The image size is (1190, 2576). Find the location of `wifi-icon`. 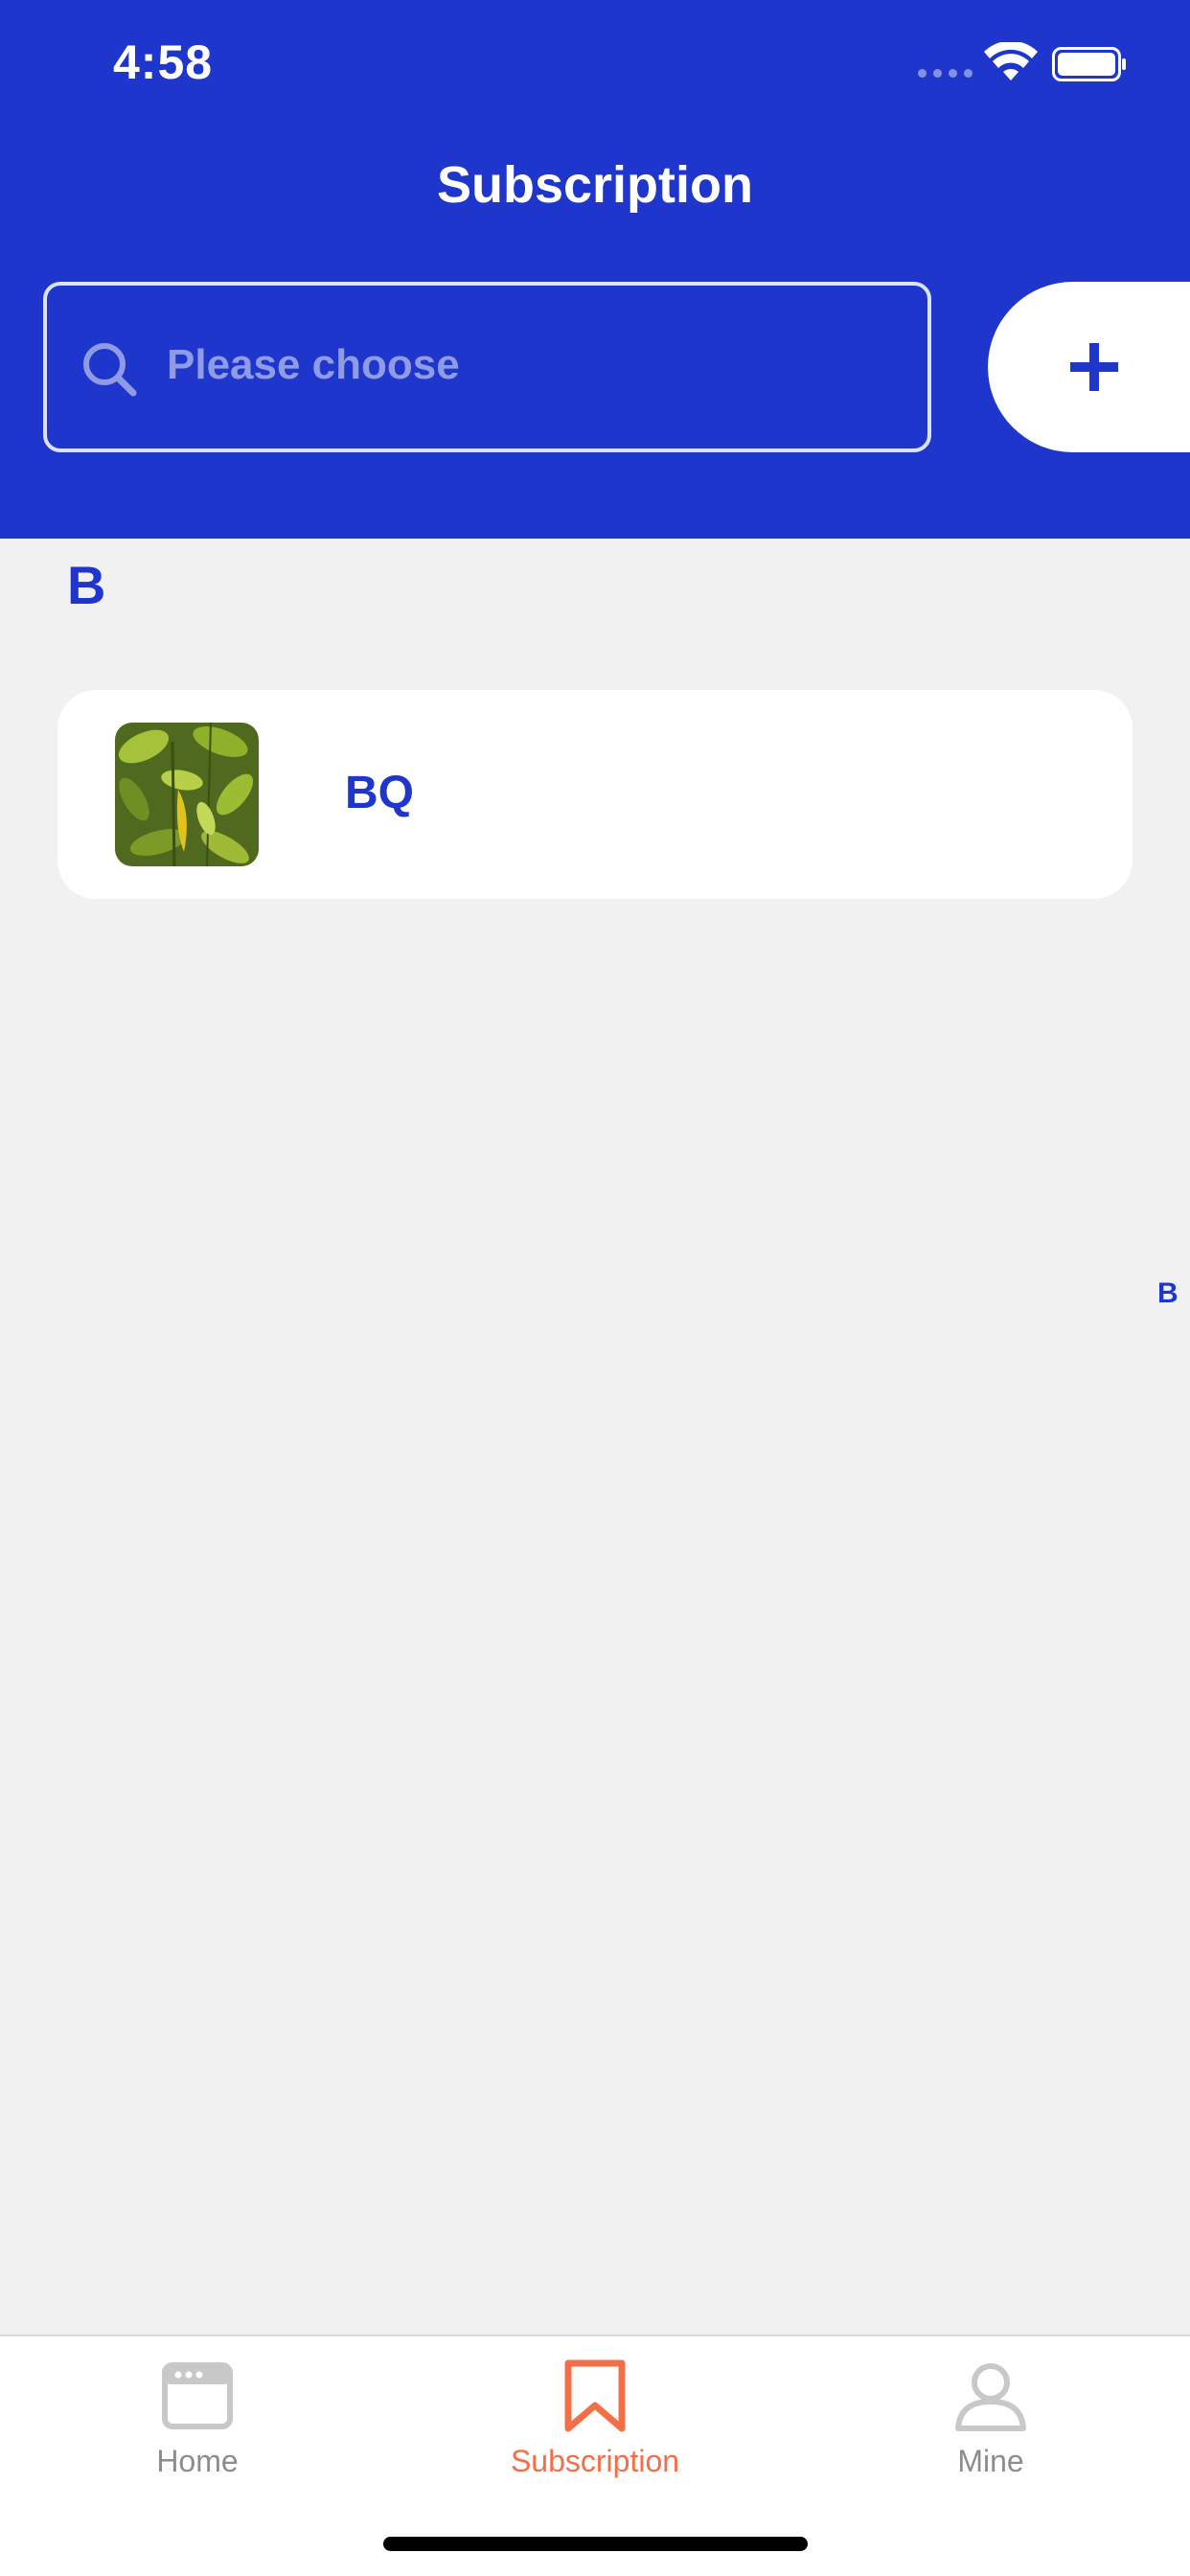

wifi-icon is located at coordinates (1011, 61).